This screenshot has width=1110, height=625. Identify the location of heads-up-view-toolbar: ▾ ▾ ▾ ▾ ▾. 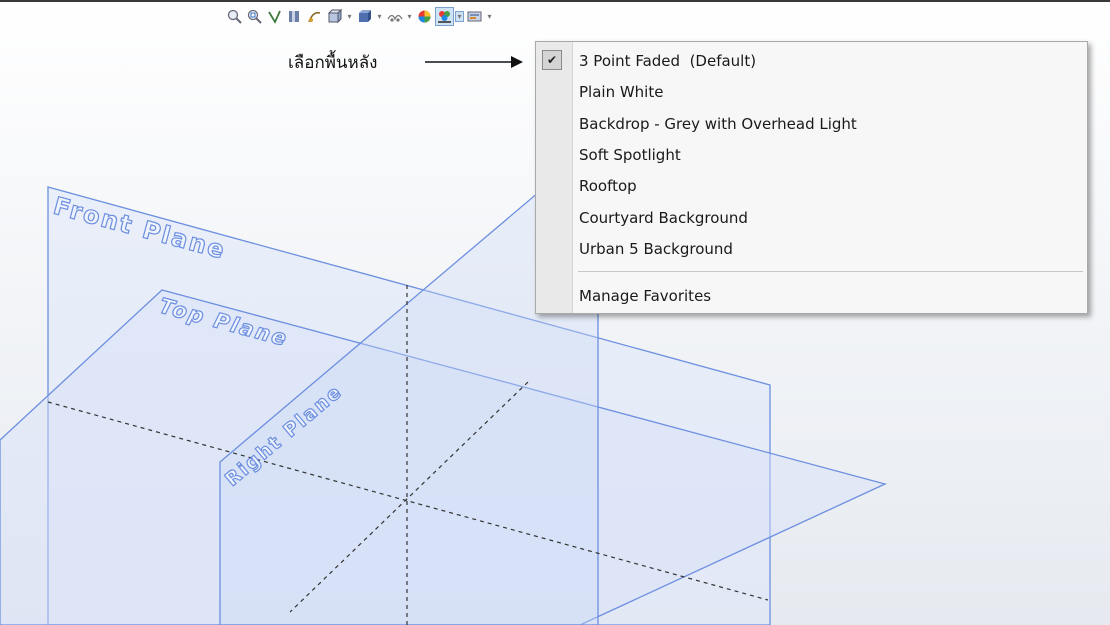
(359, 16).